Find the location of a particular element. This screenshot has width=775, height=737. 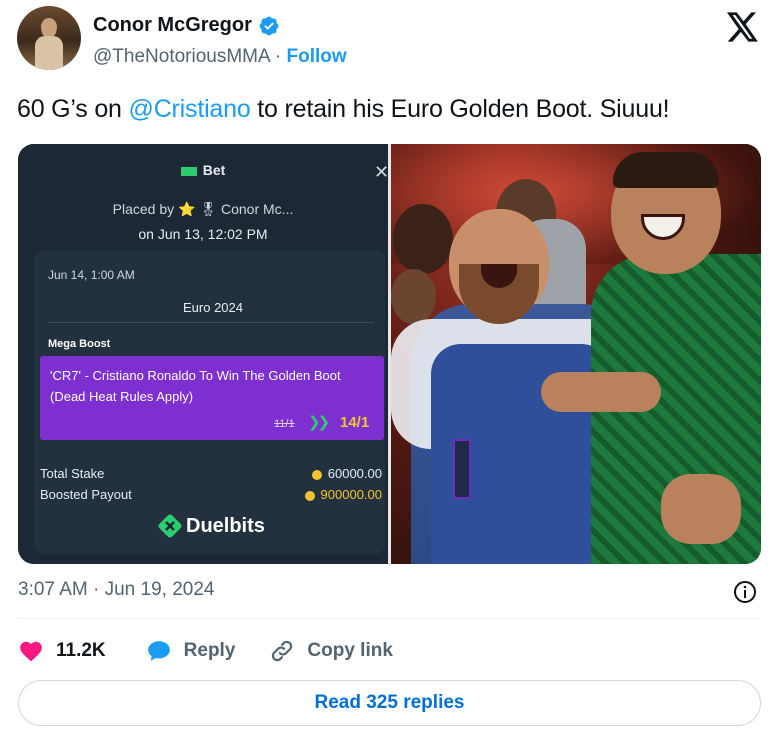

follow-button: Follow is located at coordinates (317, 56).